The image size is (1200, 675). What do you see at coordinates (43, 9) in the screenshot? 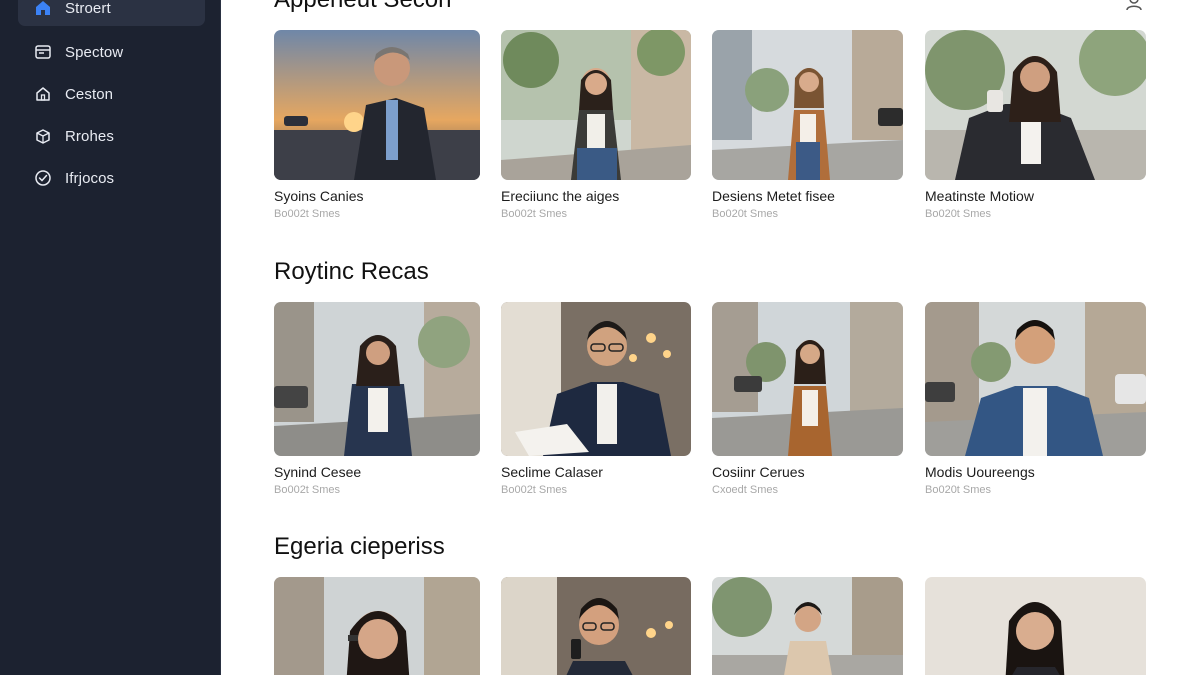
I see `home-icon` at bounding box center [43, 9].